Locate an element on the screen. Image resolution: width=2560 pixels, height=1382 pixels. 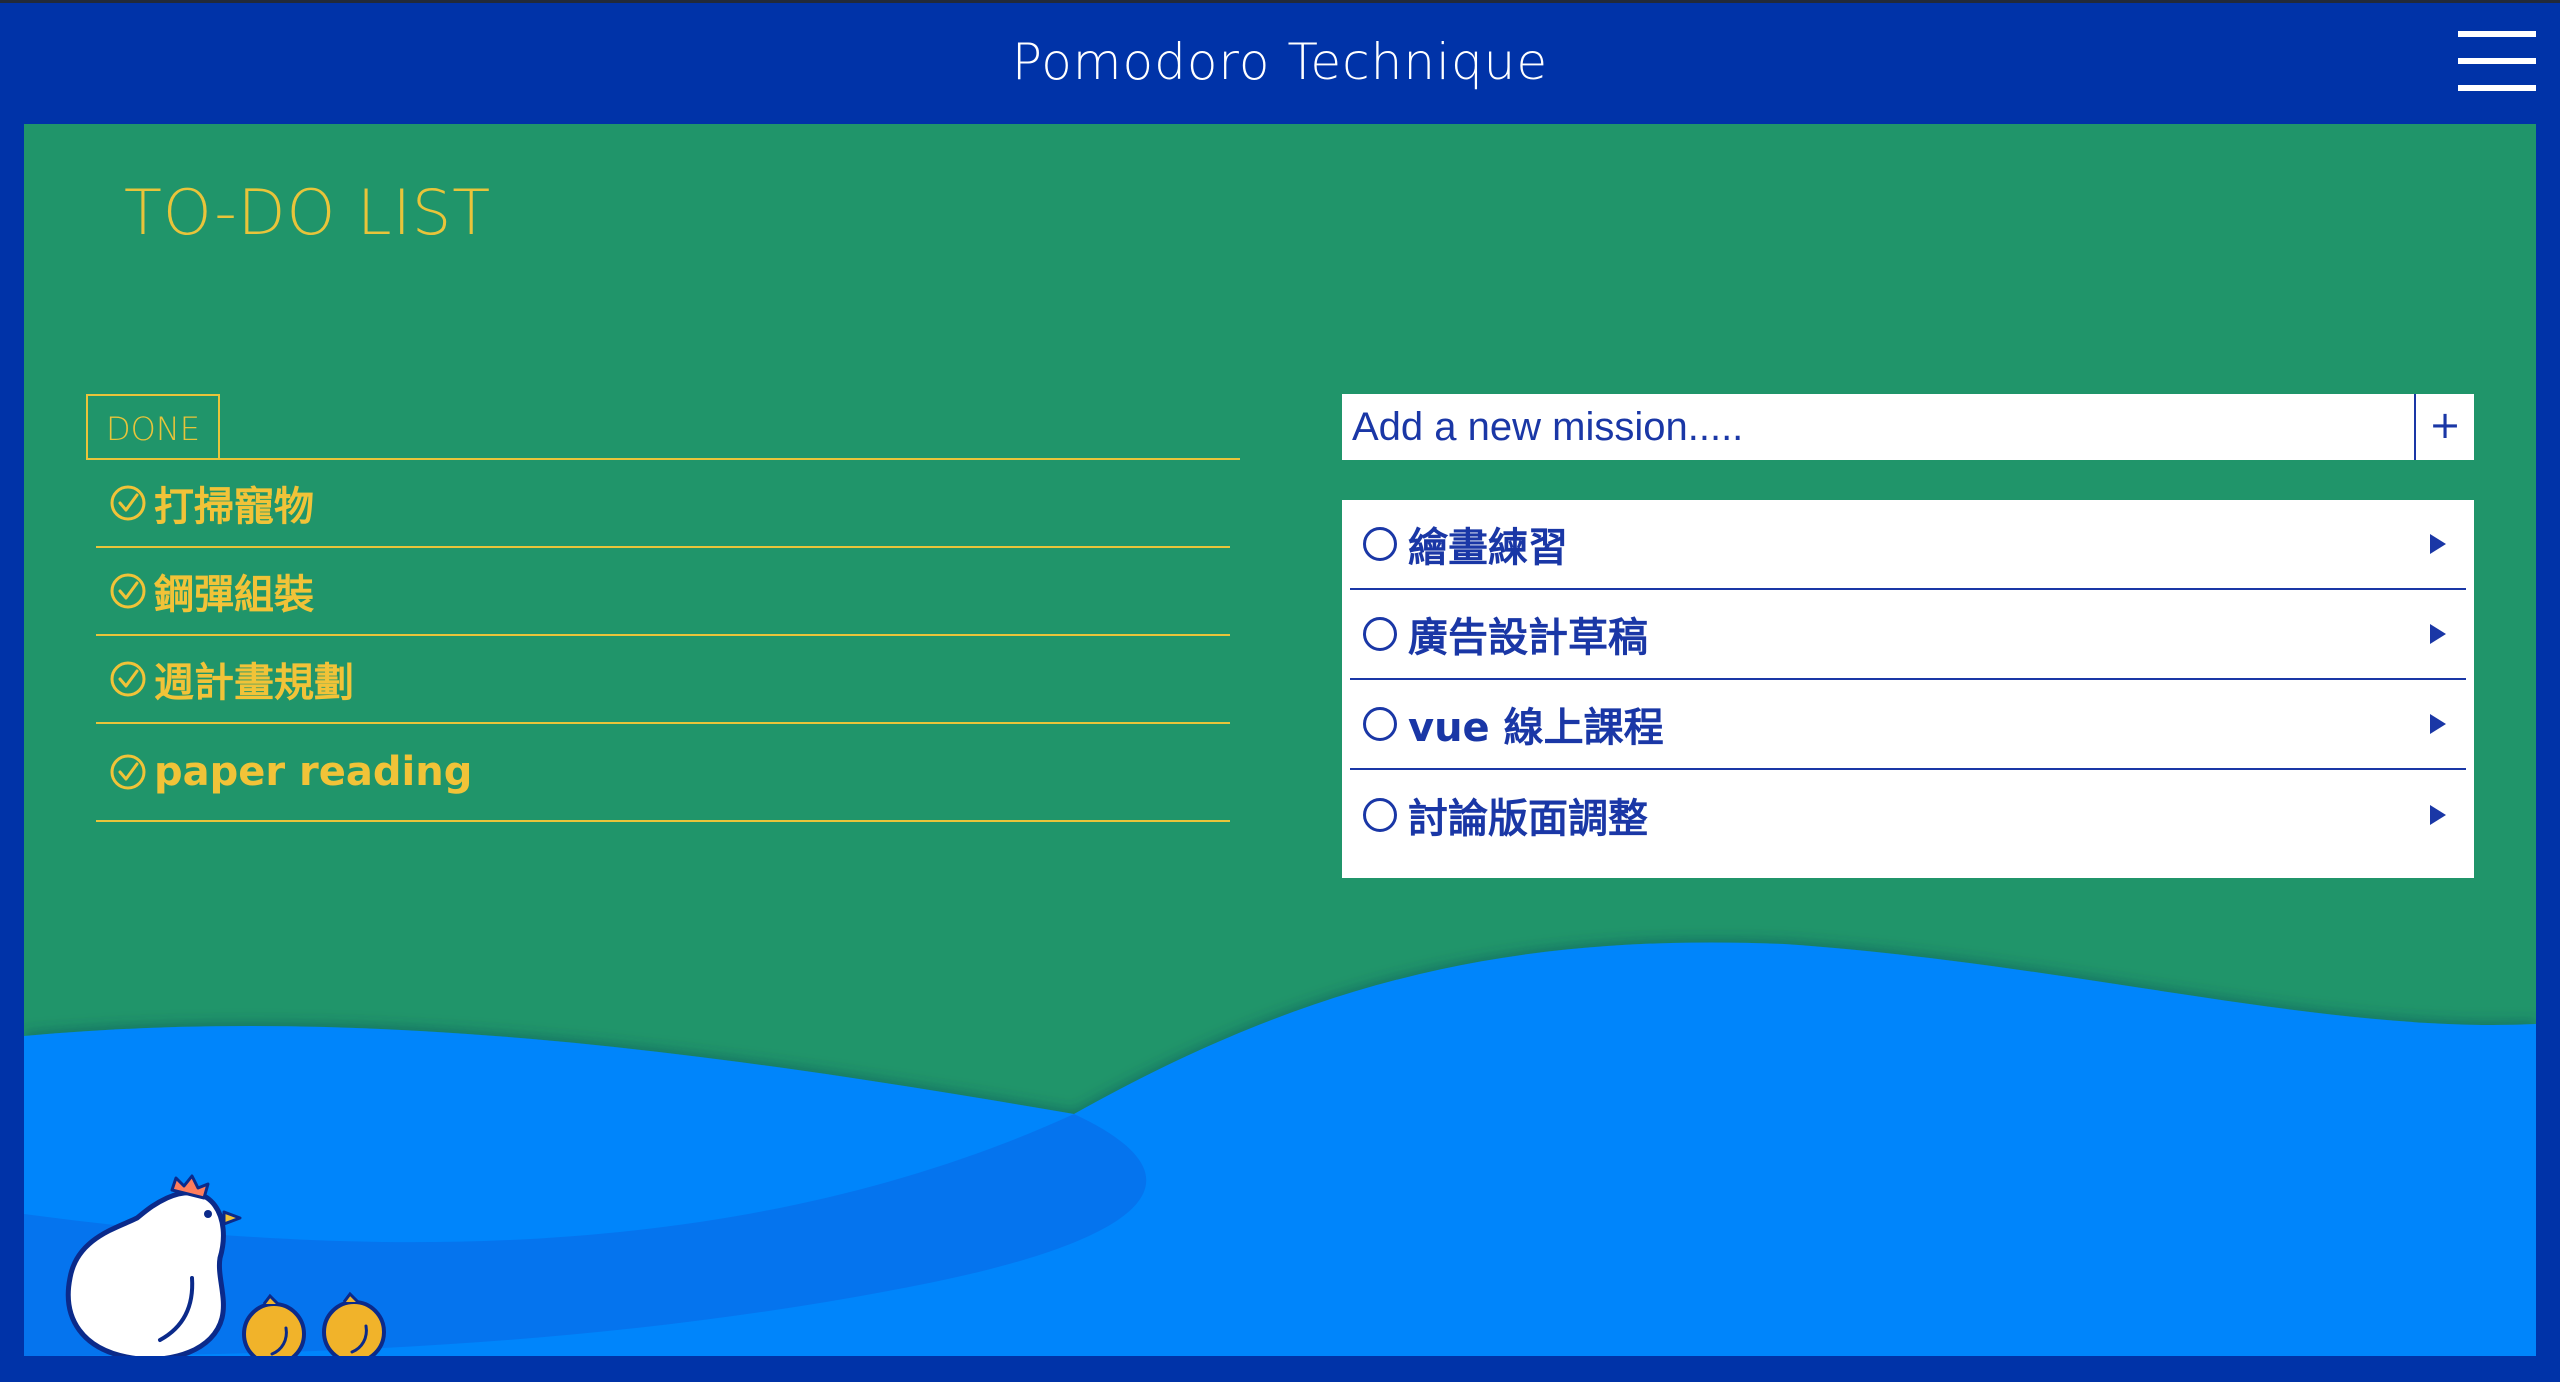
app-title: Pomodoro Technique is located at coordinates (1280, 62).